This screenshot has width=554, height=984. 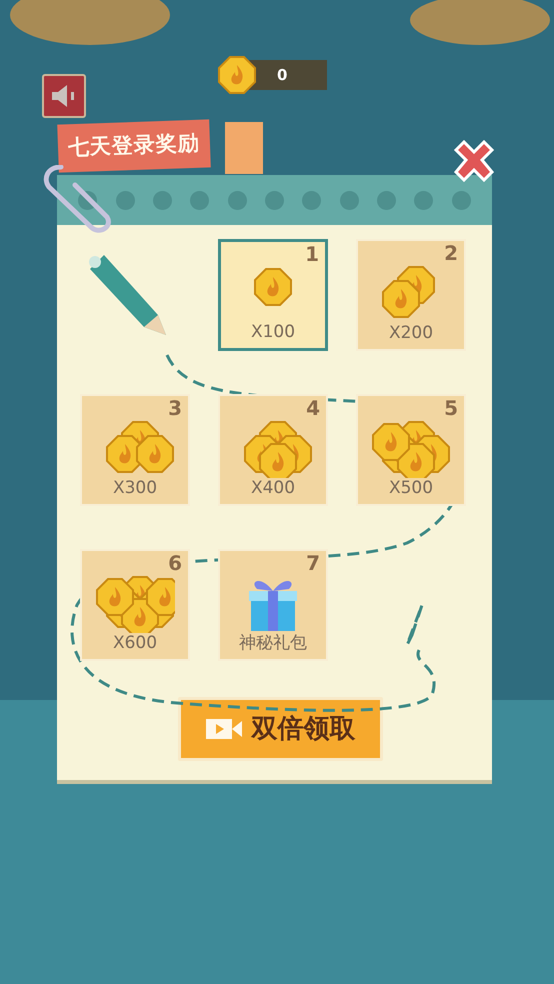 I want to click on day-number: 6, so click(x=175, y=563).